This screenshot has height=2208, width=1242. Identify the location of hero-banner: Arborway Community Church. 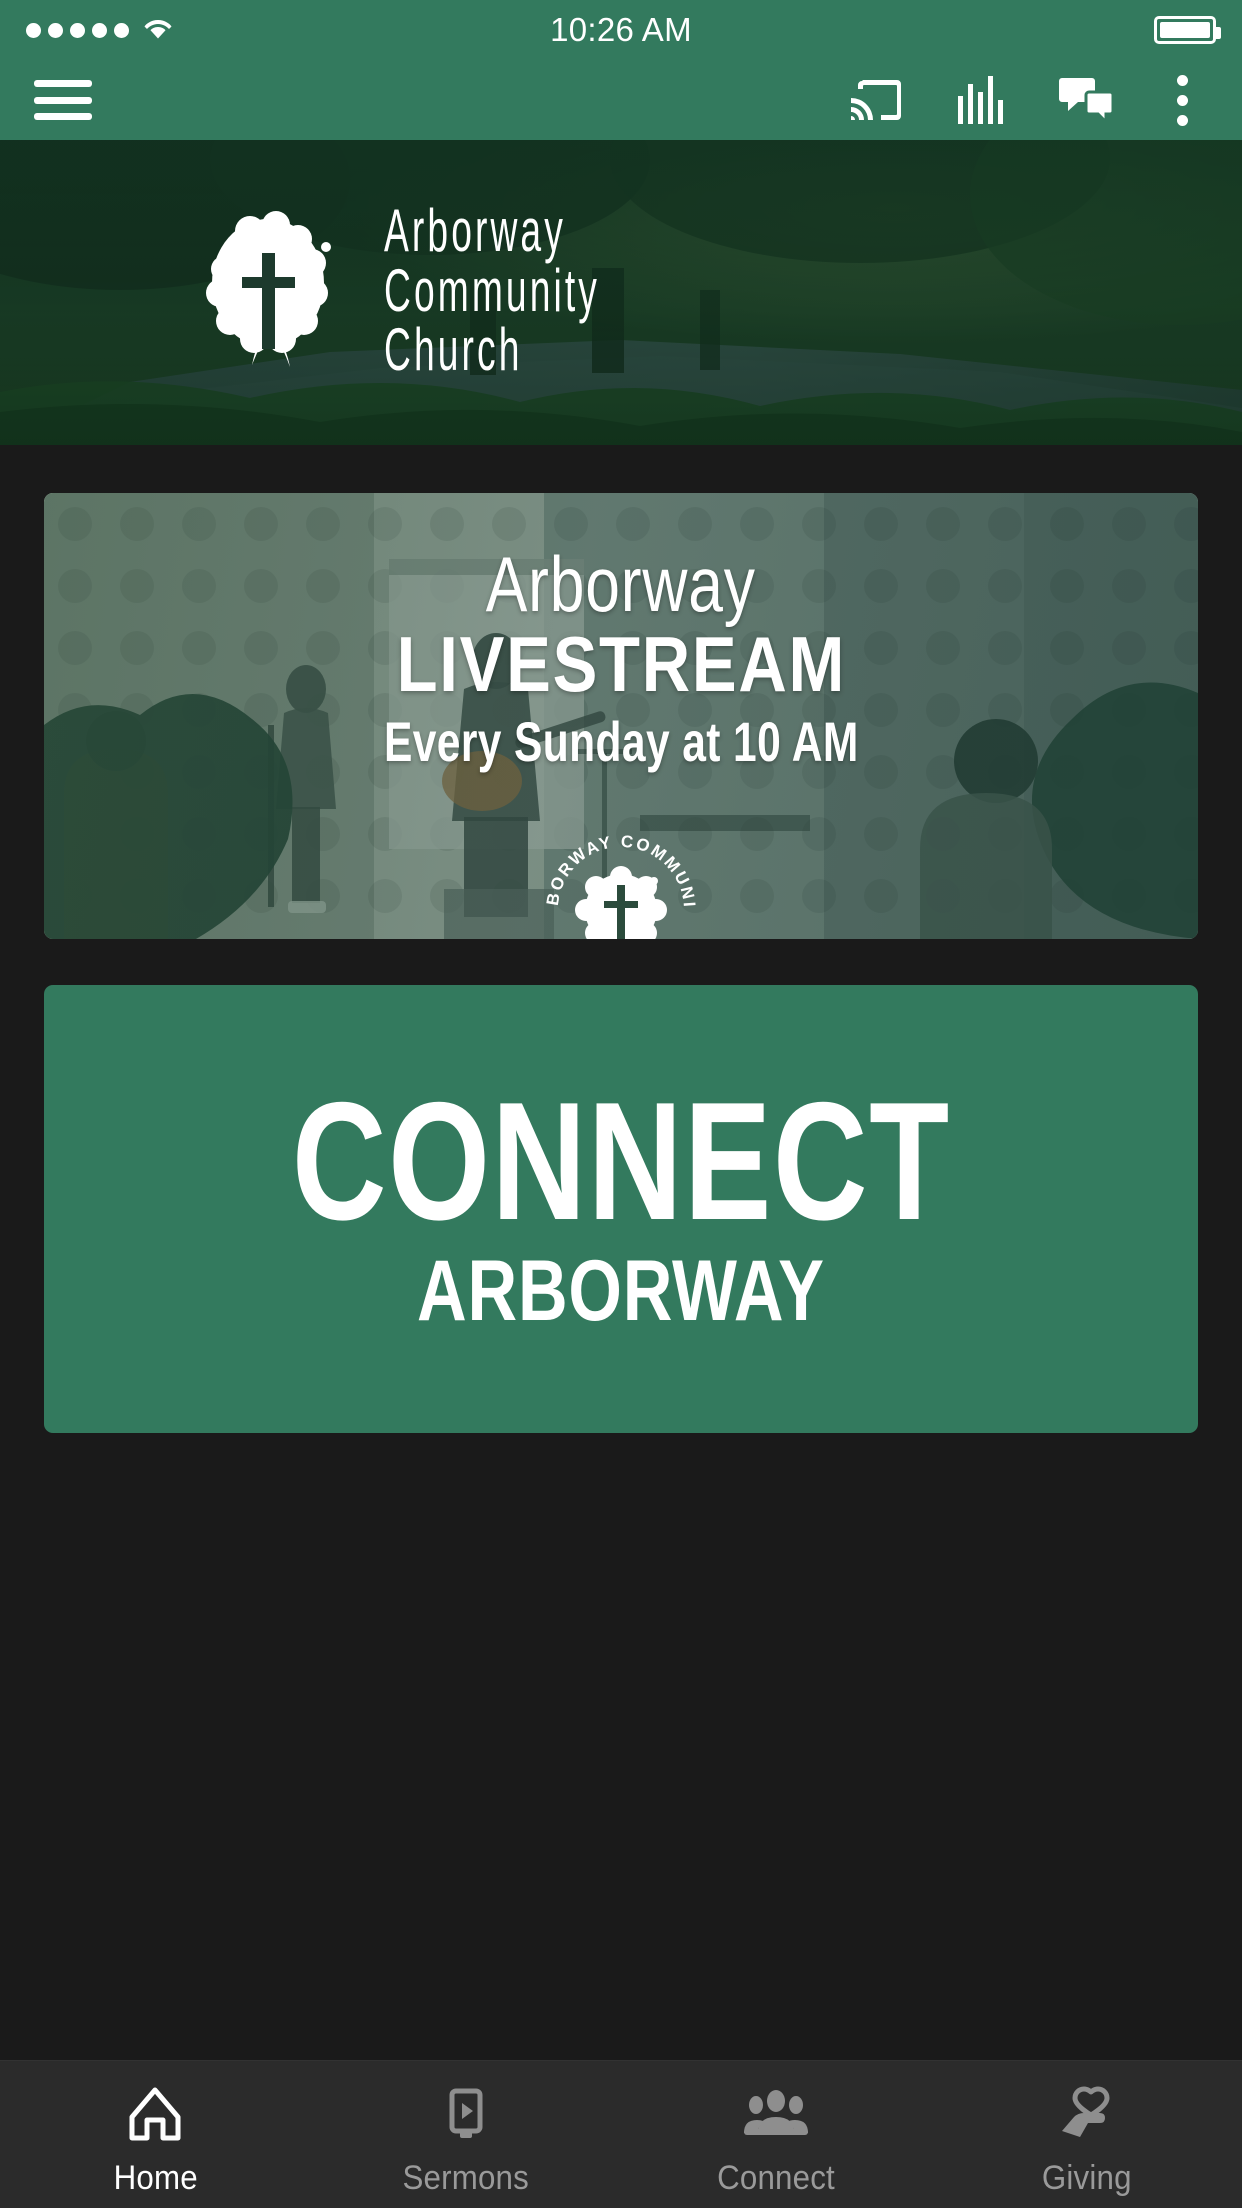
(621, 292).